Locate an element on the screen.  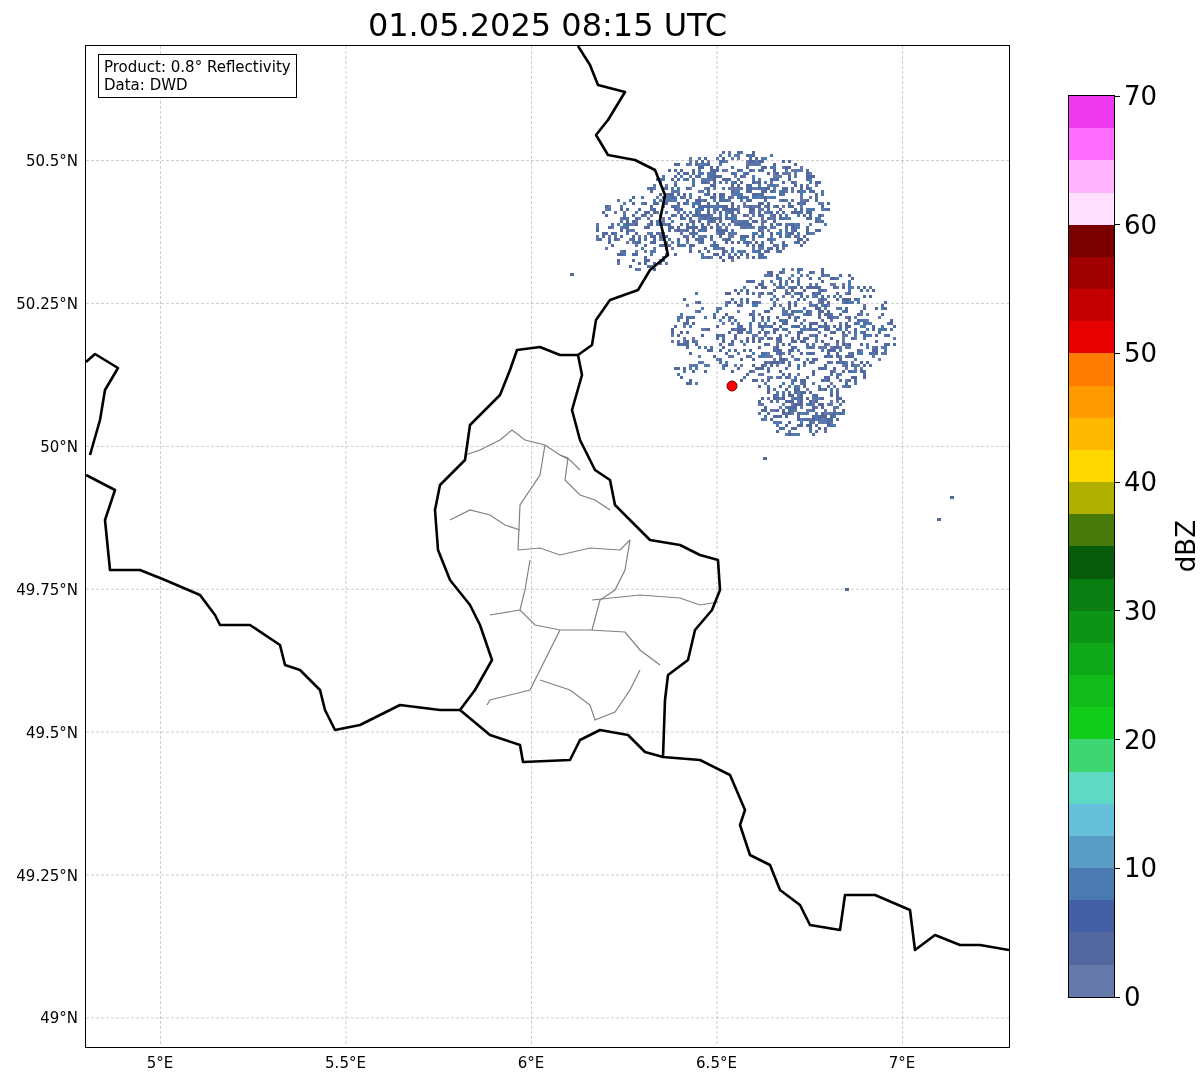
colorbar-tick-label: 40 is located at coordinates (1141, 482).